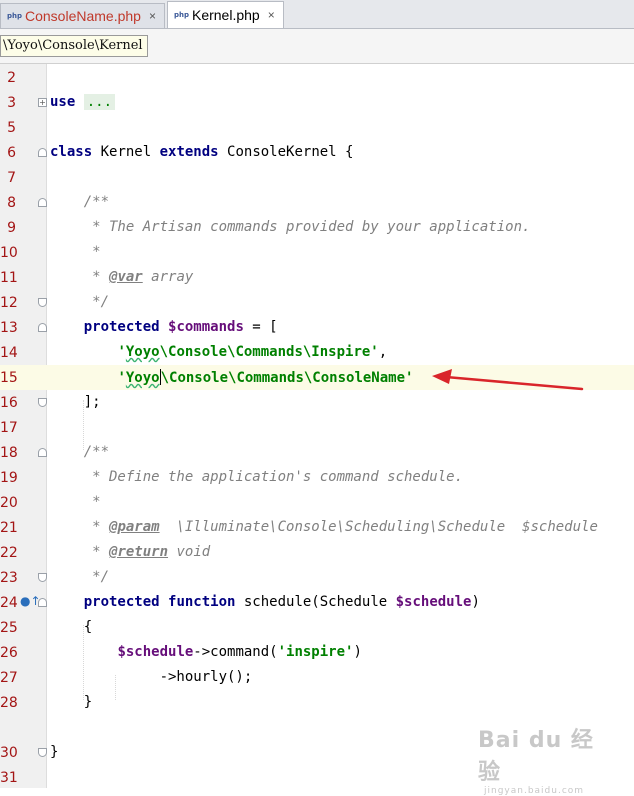 The image size is (634, 796). Describe the element at coordinates (317, 552) in the screenshot. I see `code-line: 22 * @return void` at that location.